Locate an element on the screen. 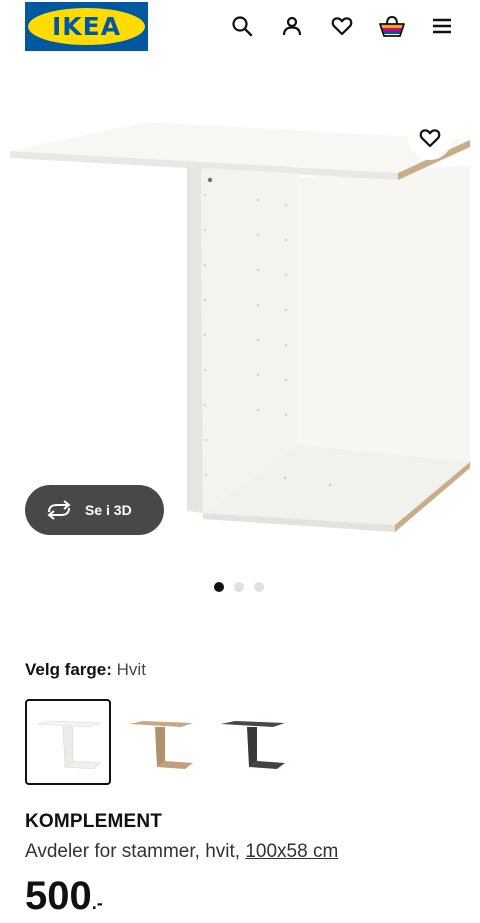  color-selection-label: Velg farge: Hvit is located at coordinates (85, 670).